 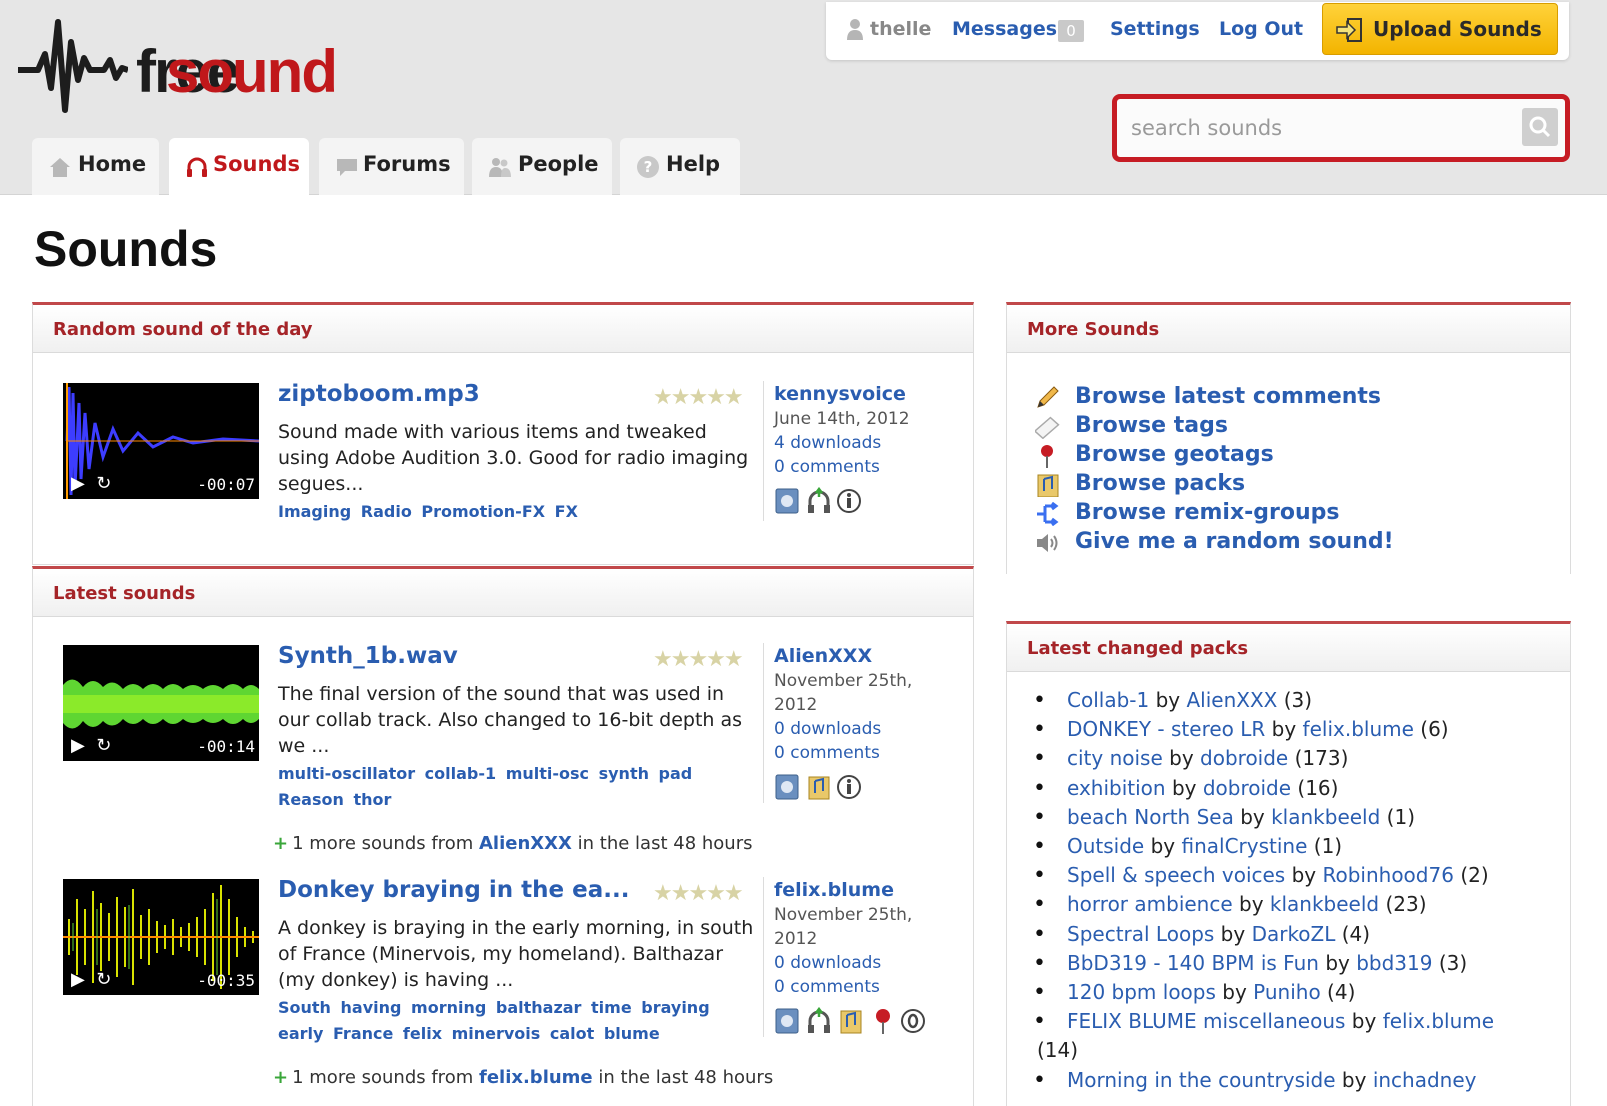 What do you see at coordinates (863, 656) in the screenshot?
I see `sound-user-link: AlienXXX` at bounding box center [863, 656].